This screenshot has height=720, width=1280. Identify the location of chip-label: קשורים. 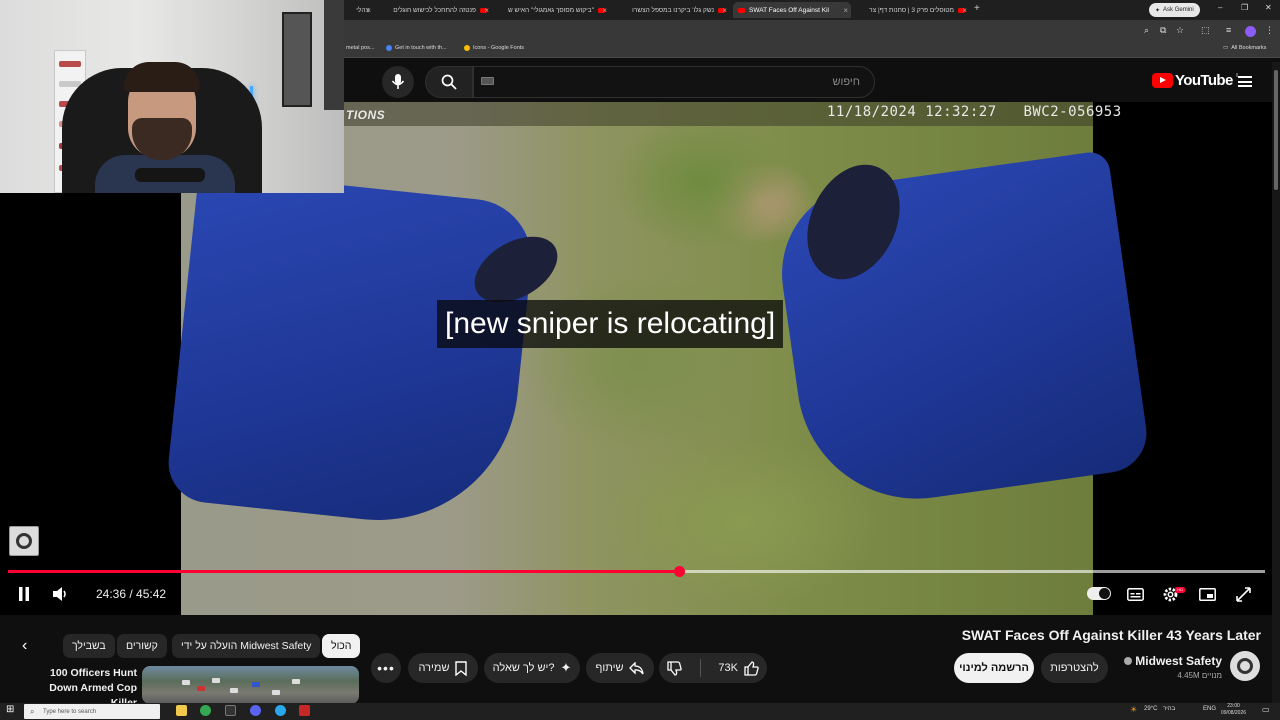
(142, 646).